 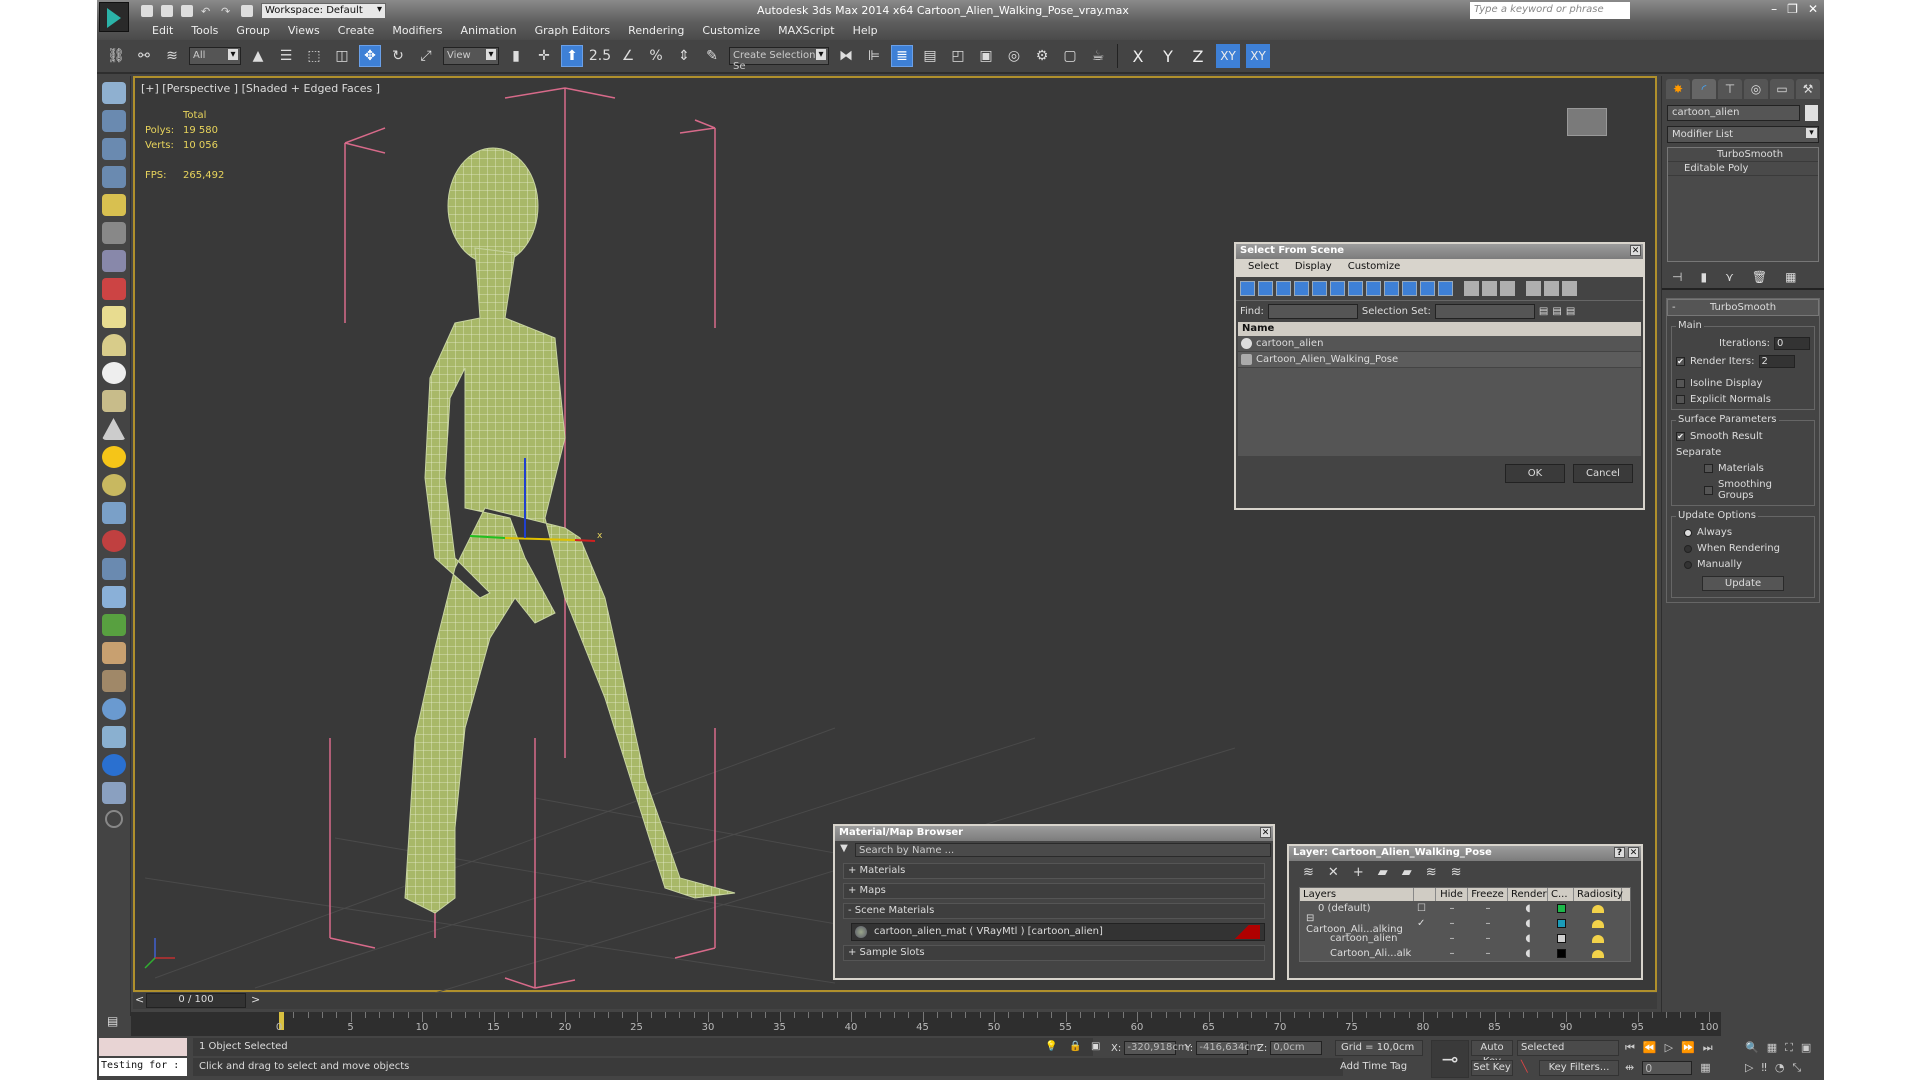 What do you see at coordinates (1688, 564) in the screenshot?
I see `update-manually-radio` at bounding box center [1688, 564].